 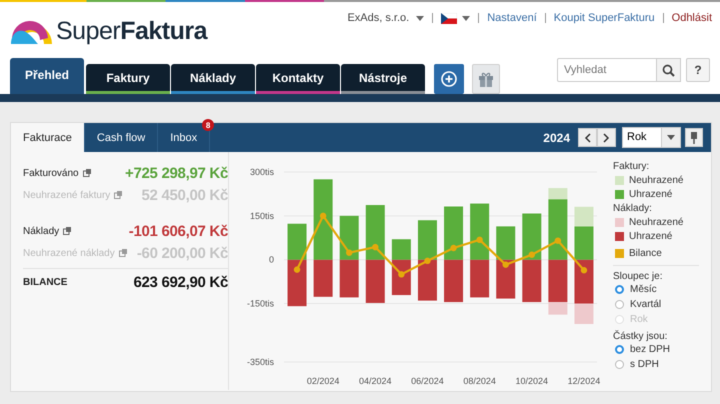 I want to click on legend-label: Bilance, so click(x=645, y=253).